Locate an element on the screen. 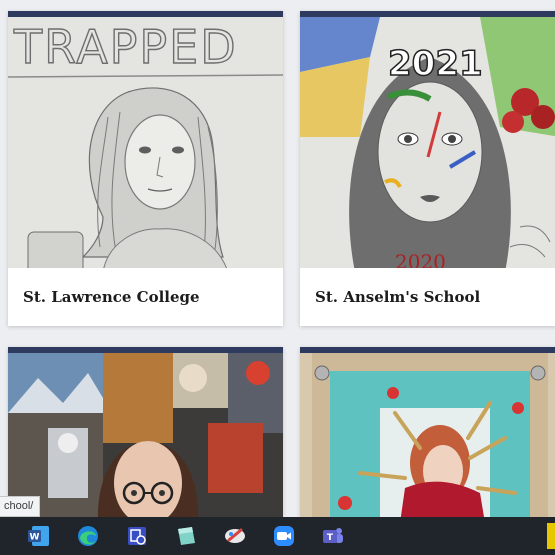 Image resolution: width=555 pixels, height=555 pixels. remote-desktop-icon is located at coordinates (137, 536).